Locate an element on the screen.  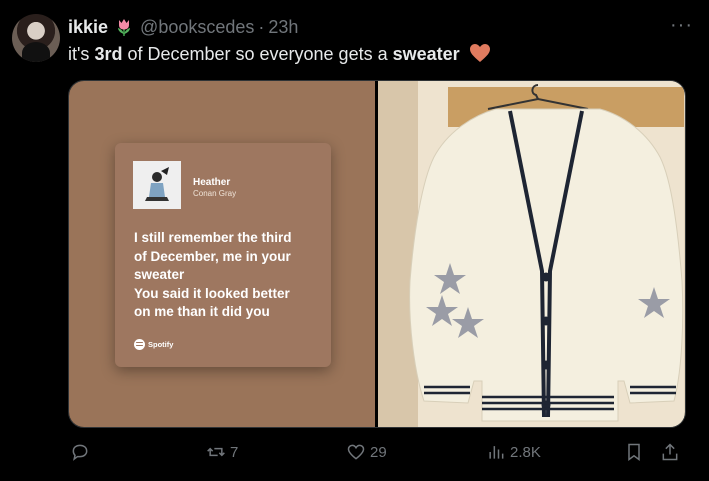
more-options-icon: ··· is located at coordinates (681, 25).